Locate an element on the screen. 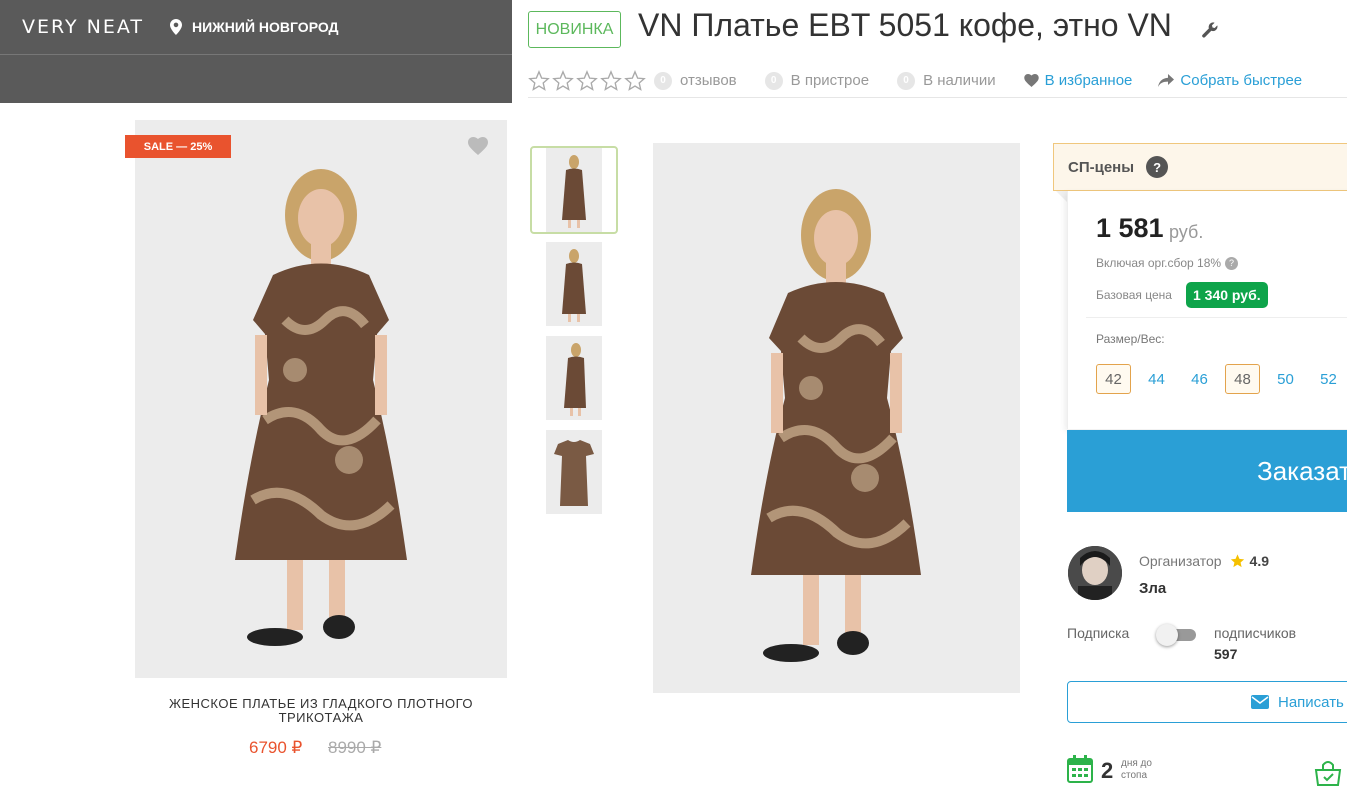 The width and height of the screenshot is (1347, 787). size-selector: 42 44 46 48 50 52 is located at coordinates (1221, 379).